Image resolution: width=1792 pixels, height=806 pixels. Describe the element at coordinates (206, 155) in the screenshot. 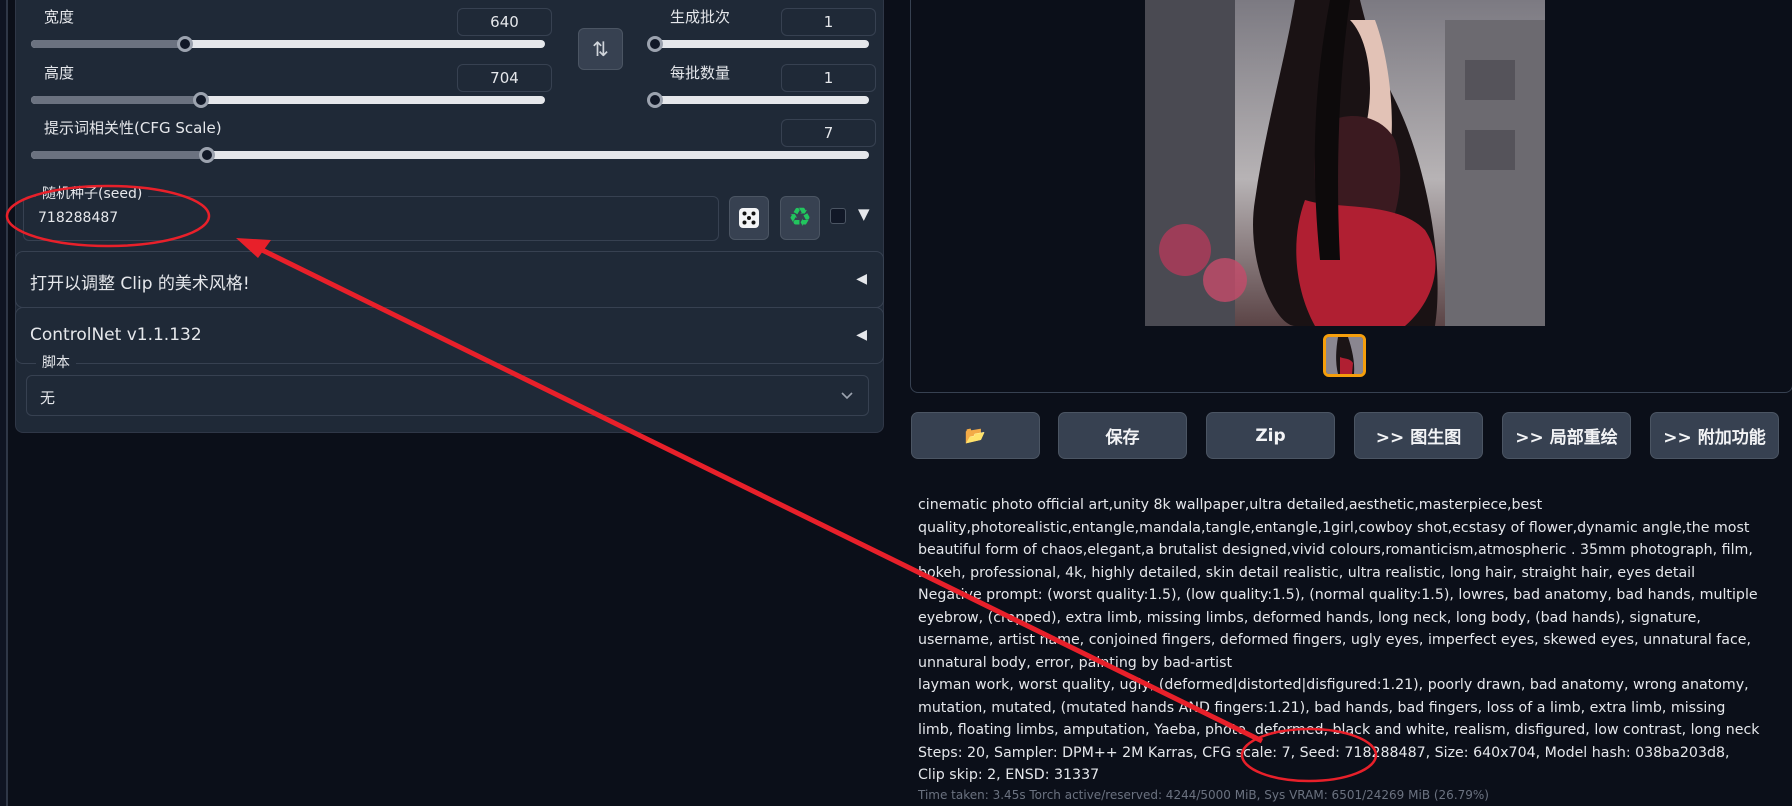

I see `cfg-scale-slider-thumb` at that location.